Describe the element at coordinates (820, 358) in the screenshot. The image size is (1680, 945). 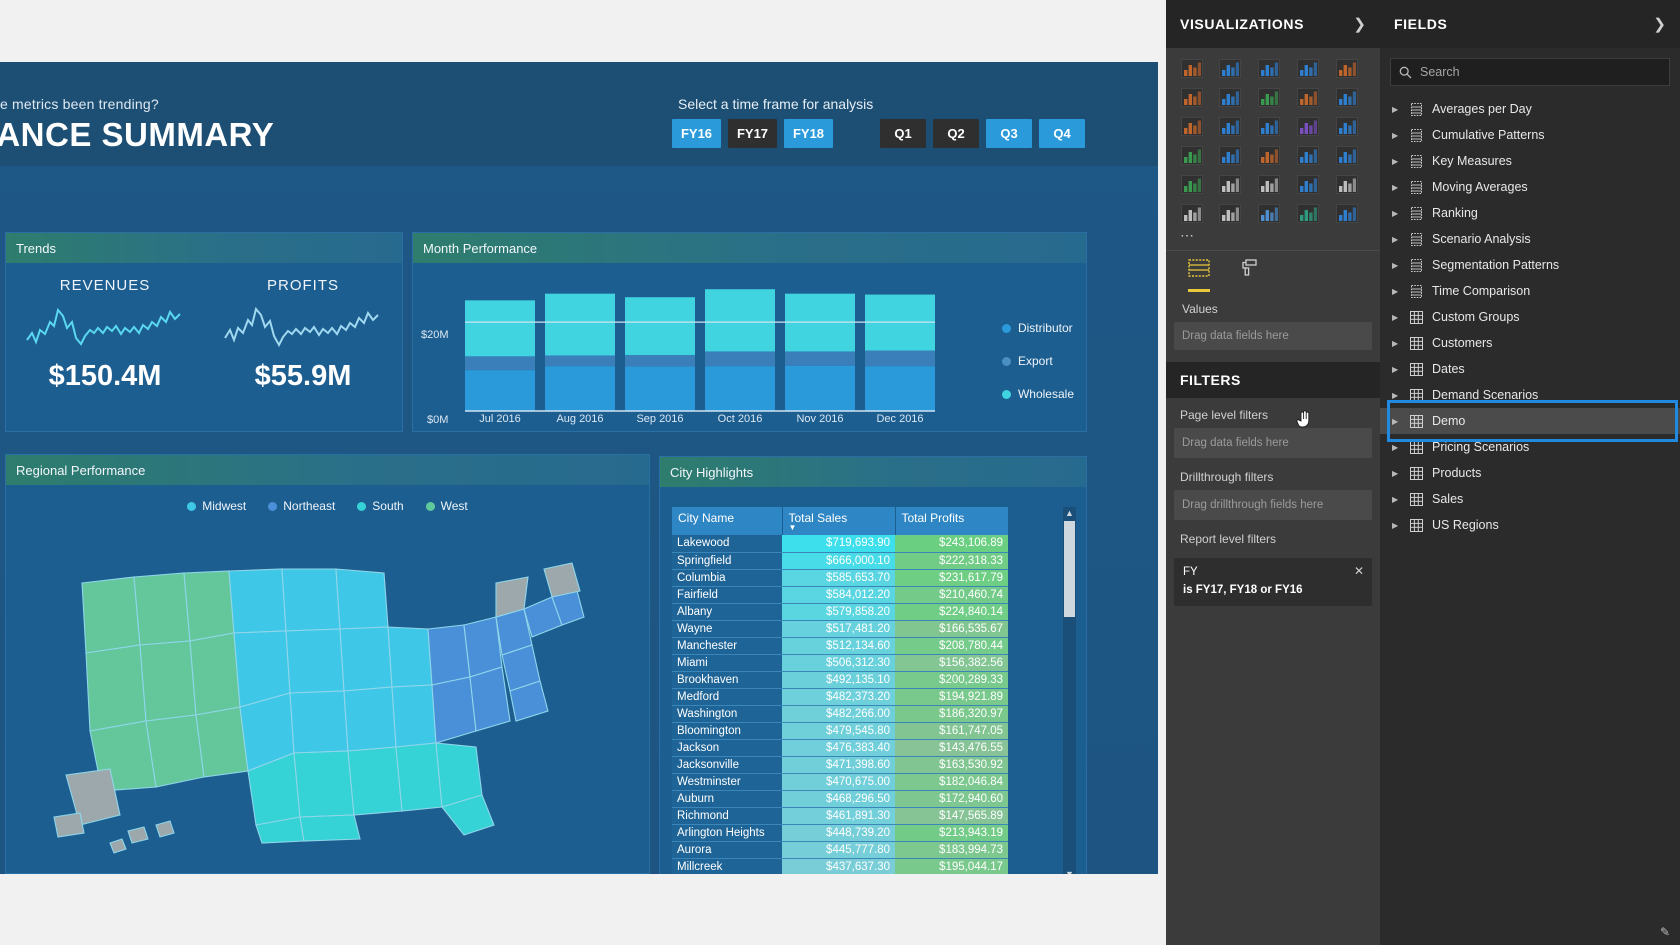
I see `bar-nov-2016-export` at that location.